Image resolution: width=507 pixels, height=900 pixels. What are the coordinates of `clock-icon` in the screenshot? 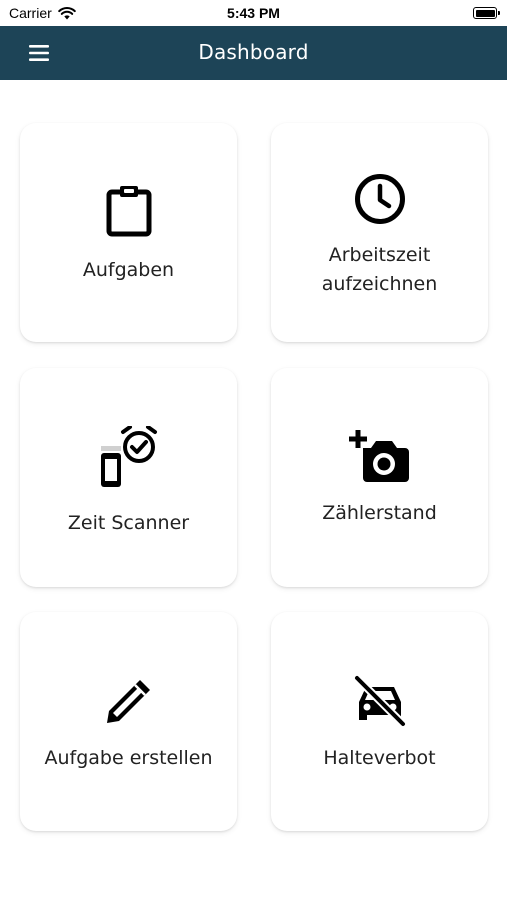 It's located at (379, 199).